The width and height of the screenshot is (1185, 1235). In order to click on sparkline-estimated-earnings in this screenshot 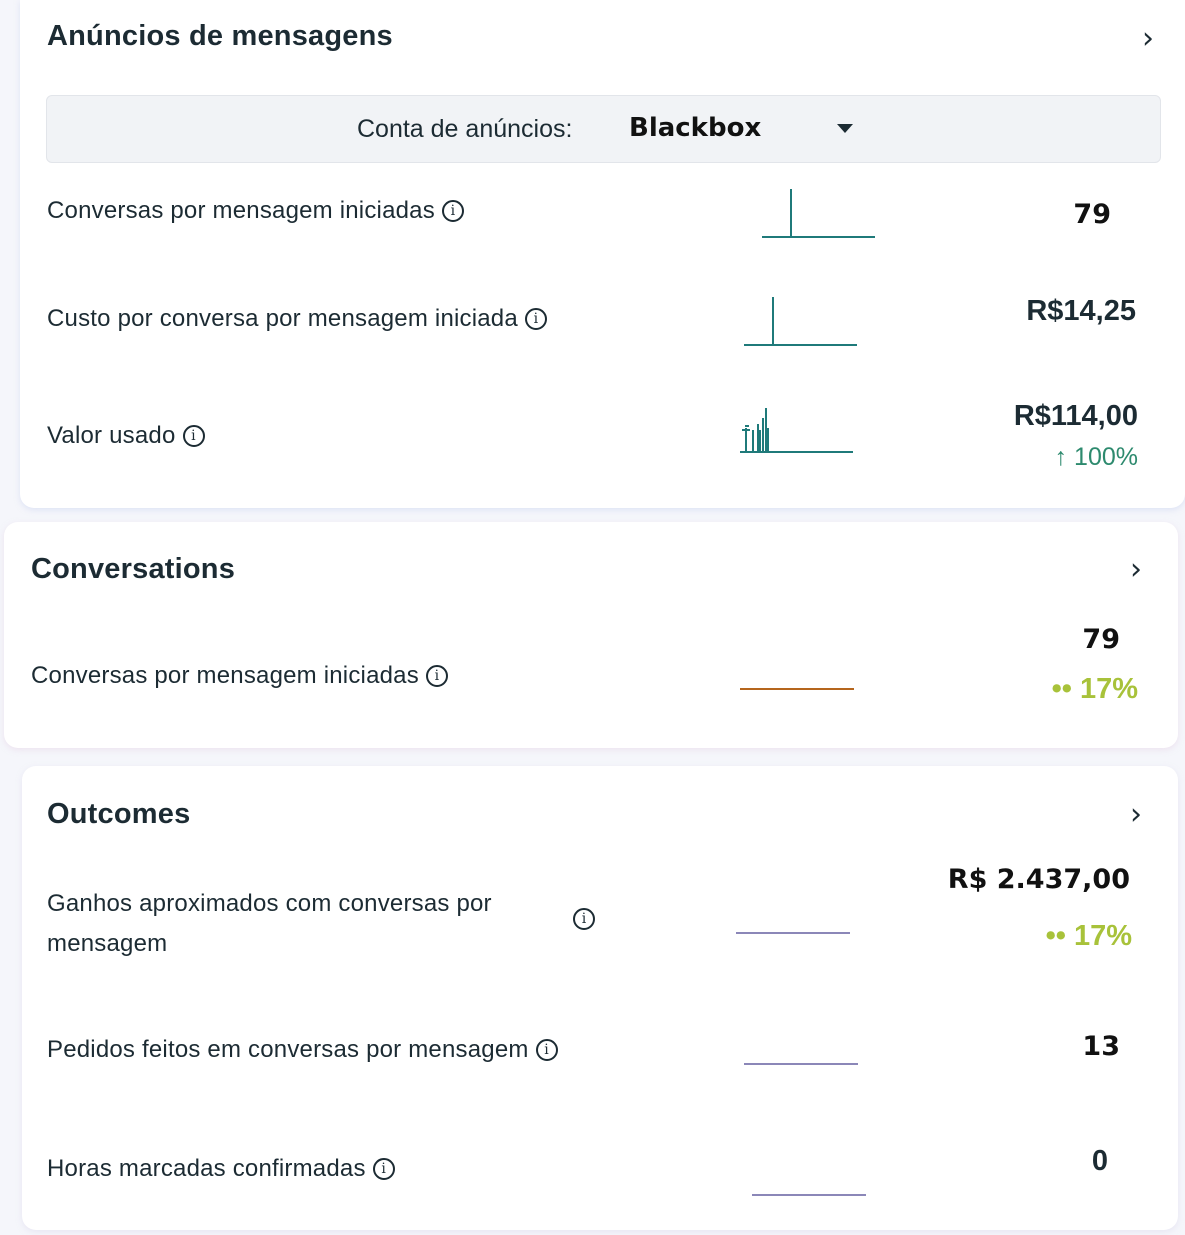, I will do `click(793, 933)`.